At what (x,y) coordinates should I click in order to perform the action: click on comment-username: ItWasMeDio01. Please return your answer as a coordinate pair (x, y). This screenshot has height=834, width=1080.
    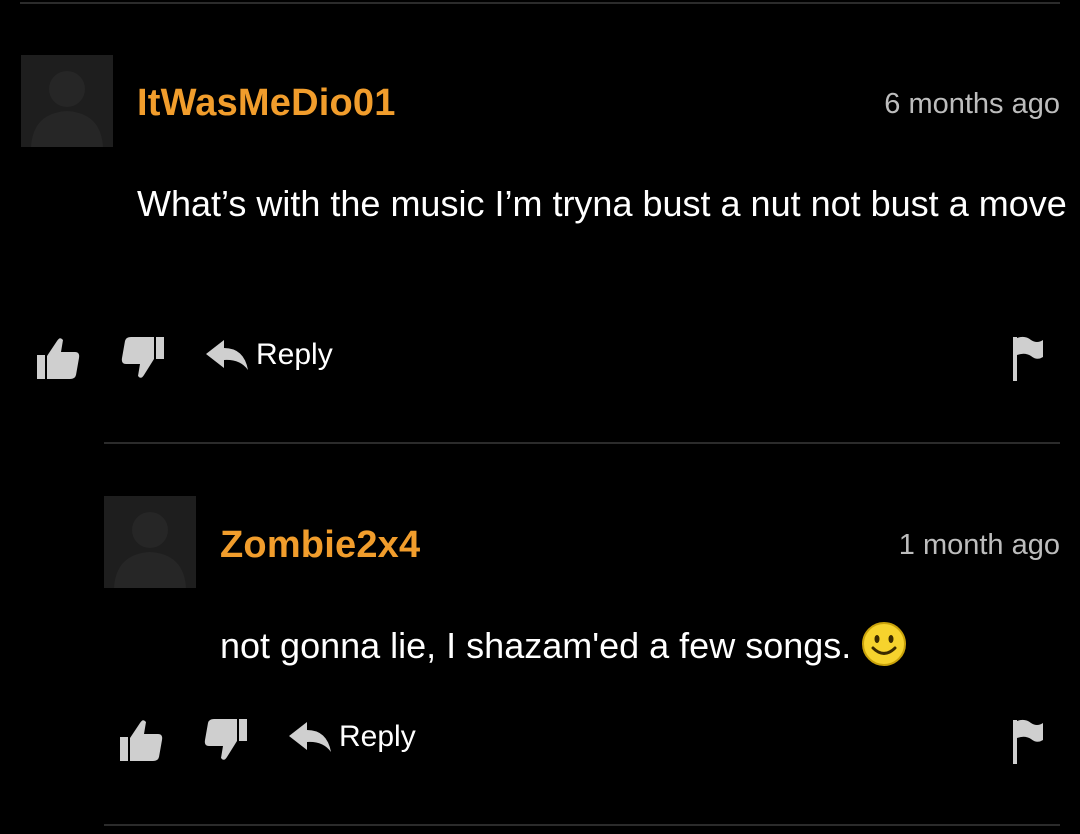
    Looking at the image, I should click on (266, 103).